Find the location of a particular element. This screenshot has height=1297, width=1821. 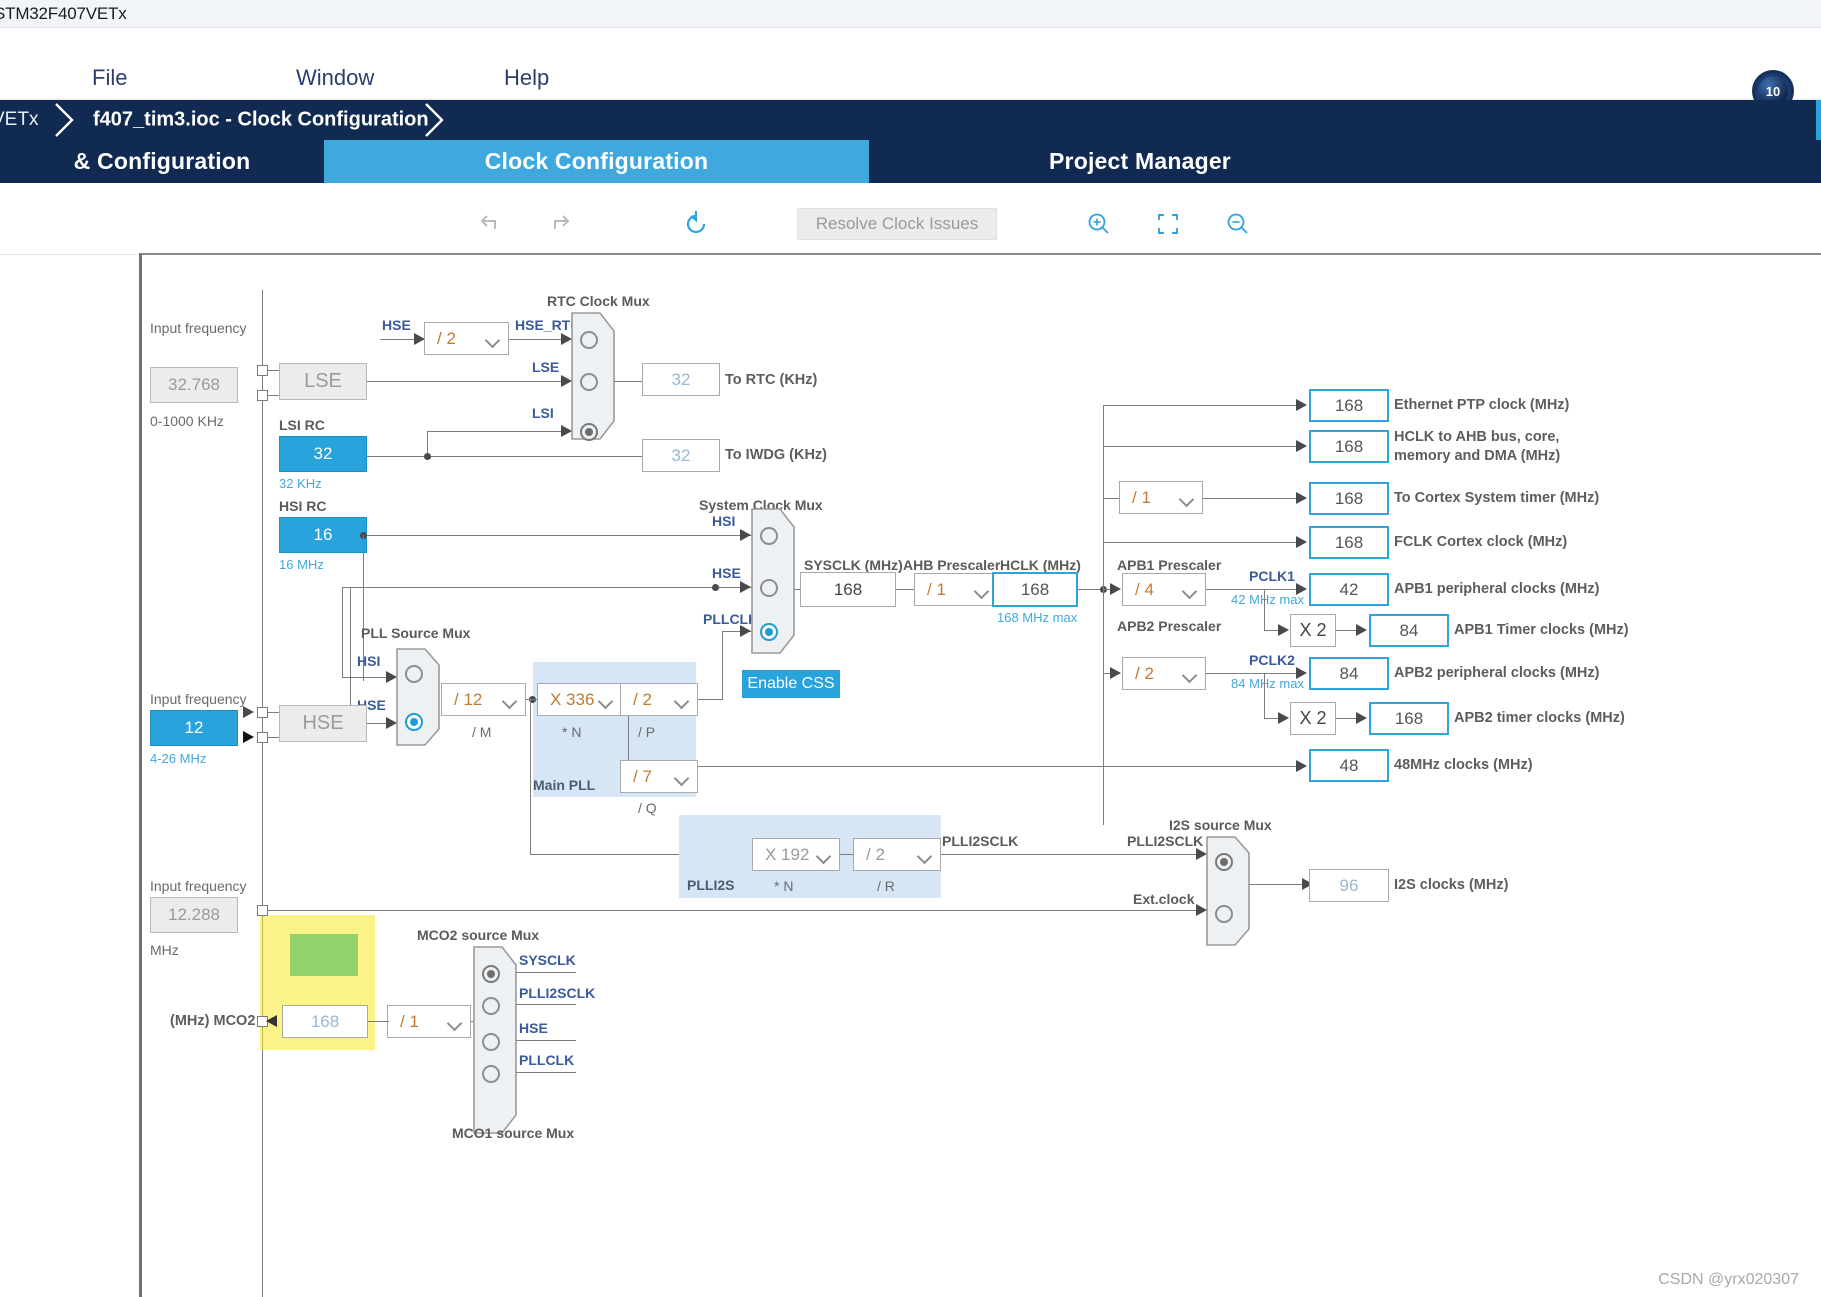

fit-to-screen-icon is located at coordinates (1168, 224).